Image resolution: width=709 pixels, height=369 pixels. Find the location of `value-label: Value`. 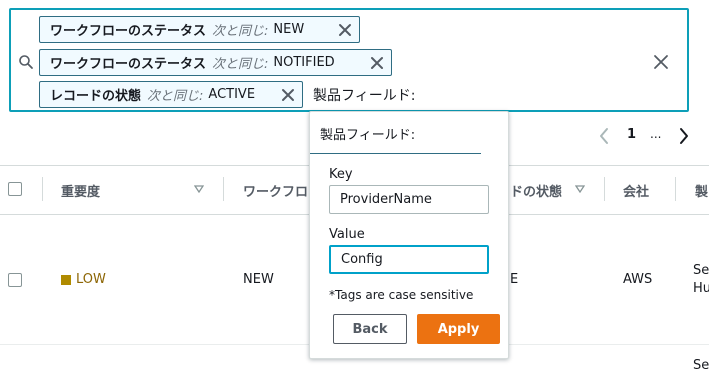

value-label: Value is located at coordinates (347, 234).